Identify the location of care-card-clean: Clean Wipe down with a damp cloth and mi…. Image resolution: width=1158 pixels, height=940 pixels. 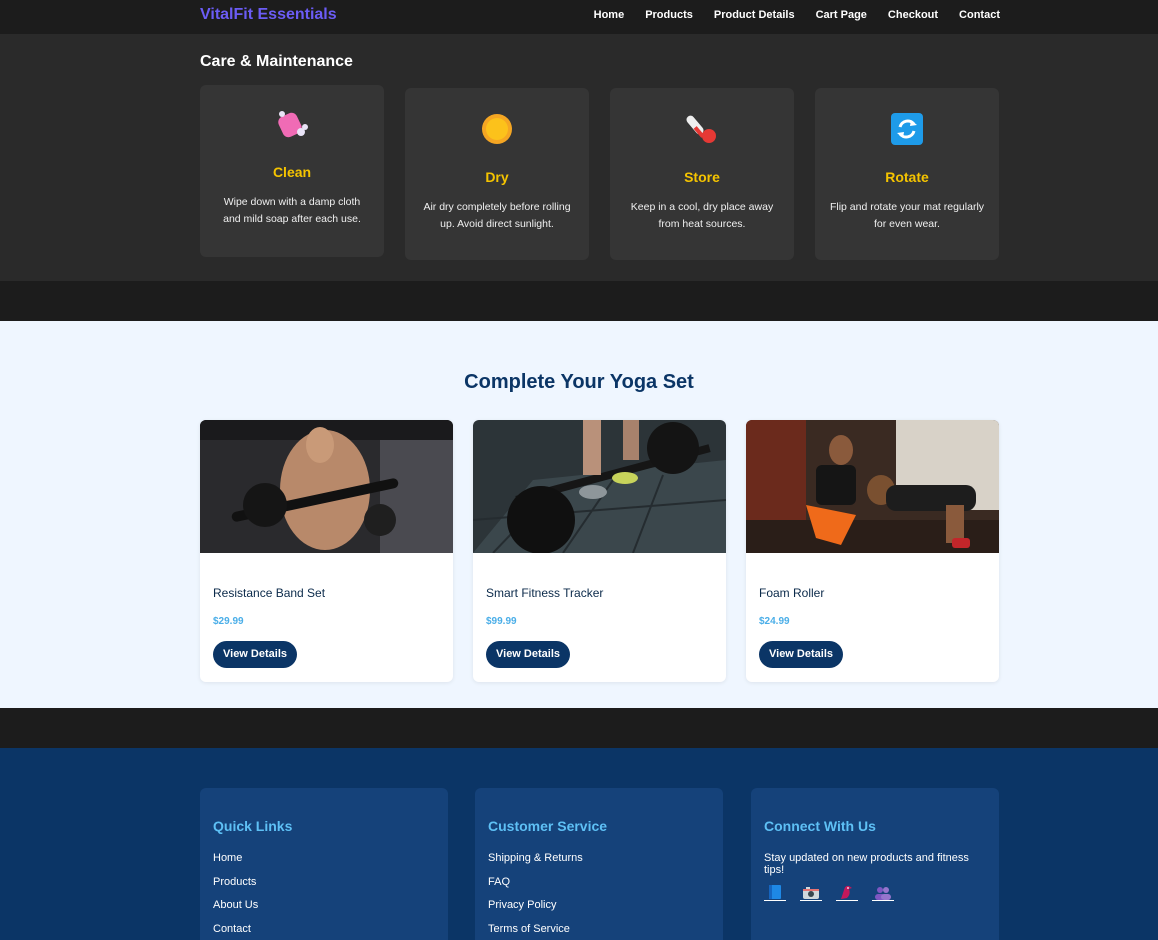
(292, 171).